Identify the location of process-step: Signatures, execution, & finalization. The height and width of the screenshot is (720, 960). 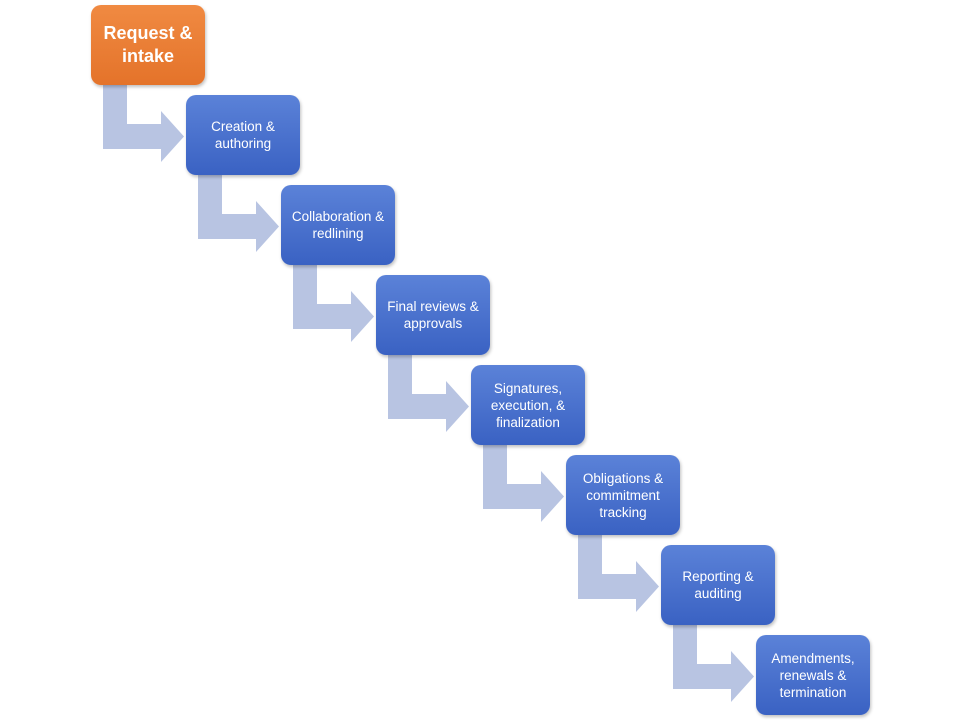
(528, 405).